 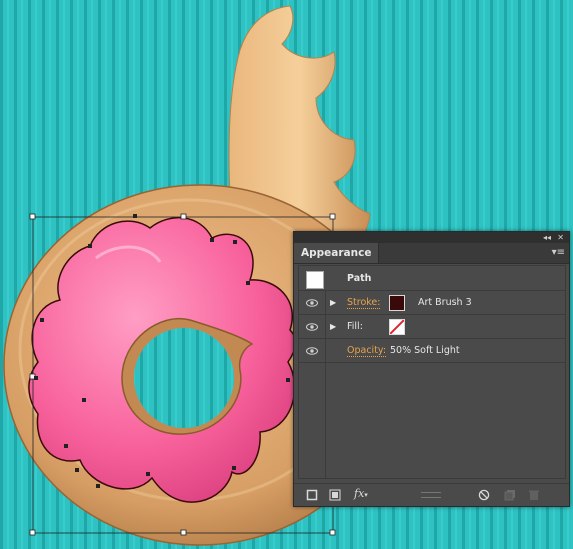 What do you see at coordinates (367, 351) in the screenshot?
I see `opacity-label-link: Opacity:` at bounding box center [367, 351].